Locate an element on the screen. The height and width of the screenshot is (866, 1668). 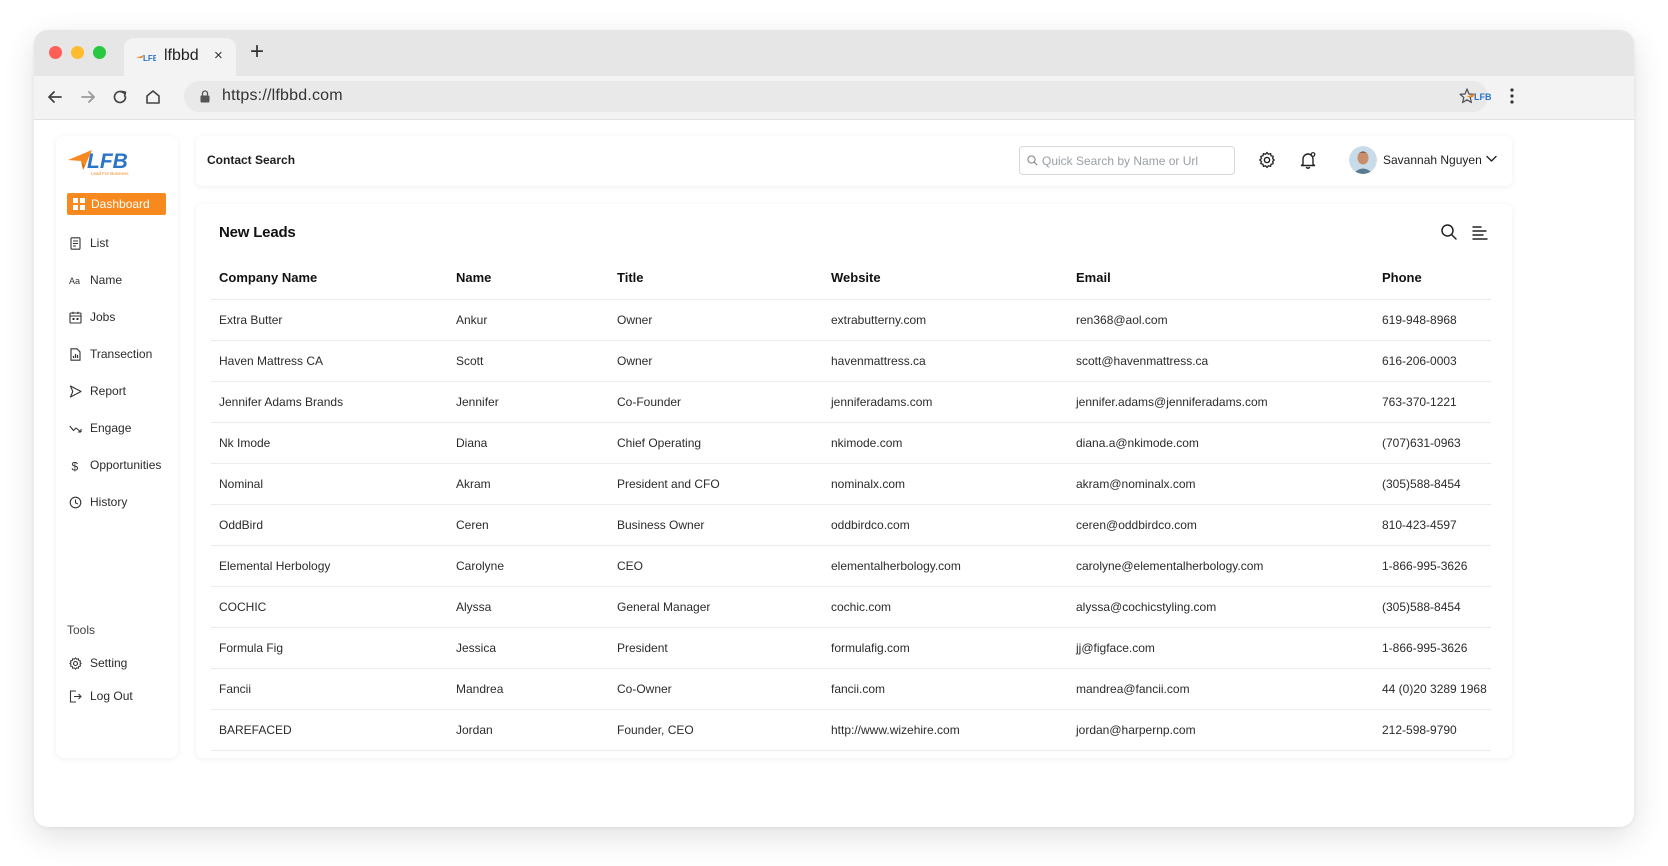
lfb-logo: LFB Lead For Business is located at coordinates (101, 161).